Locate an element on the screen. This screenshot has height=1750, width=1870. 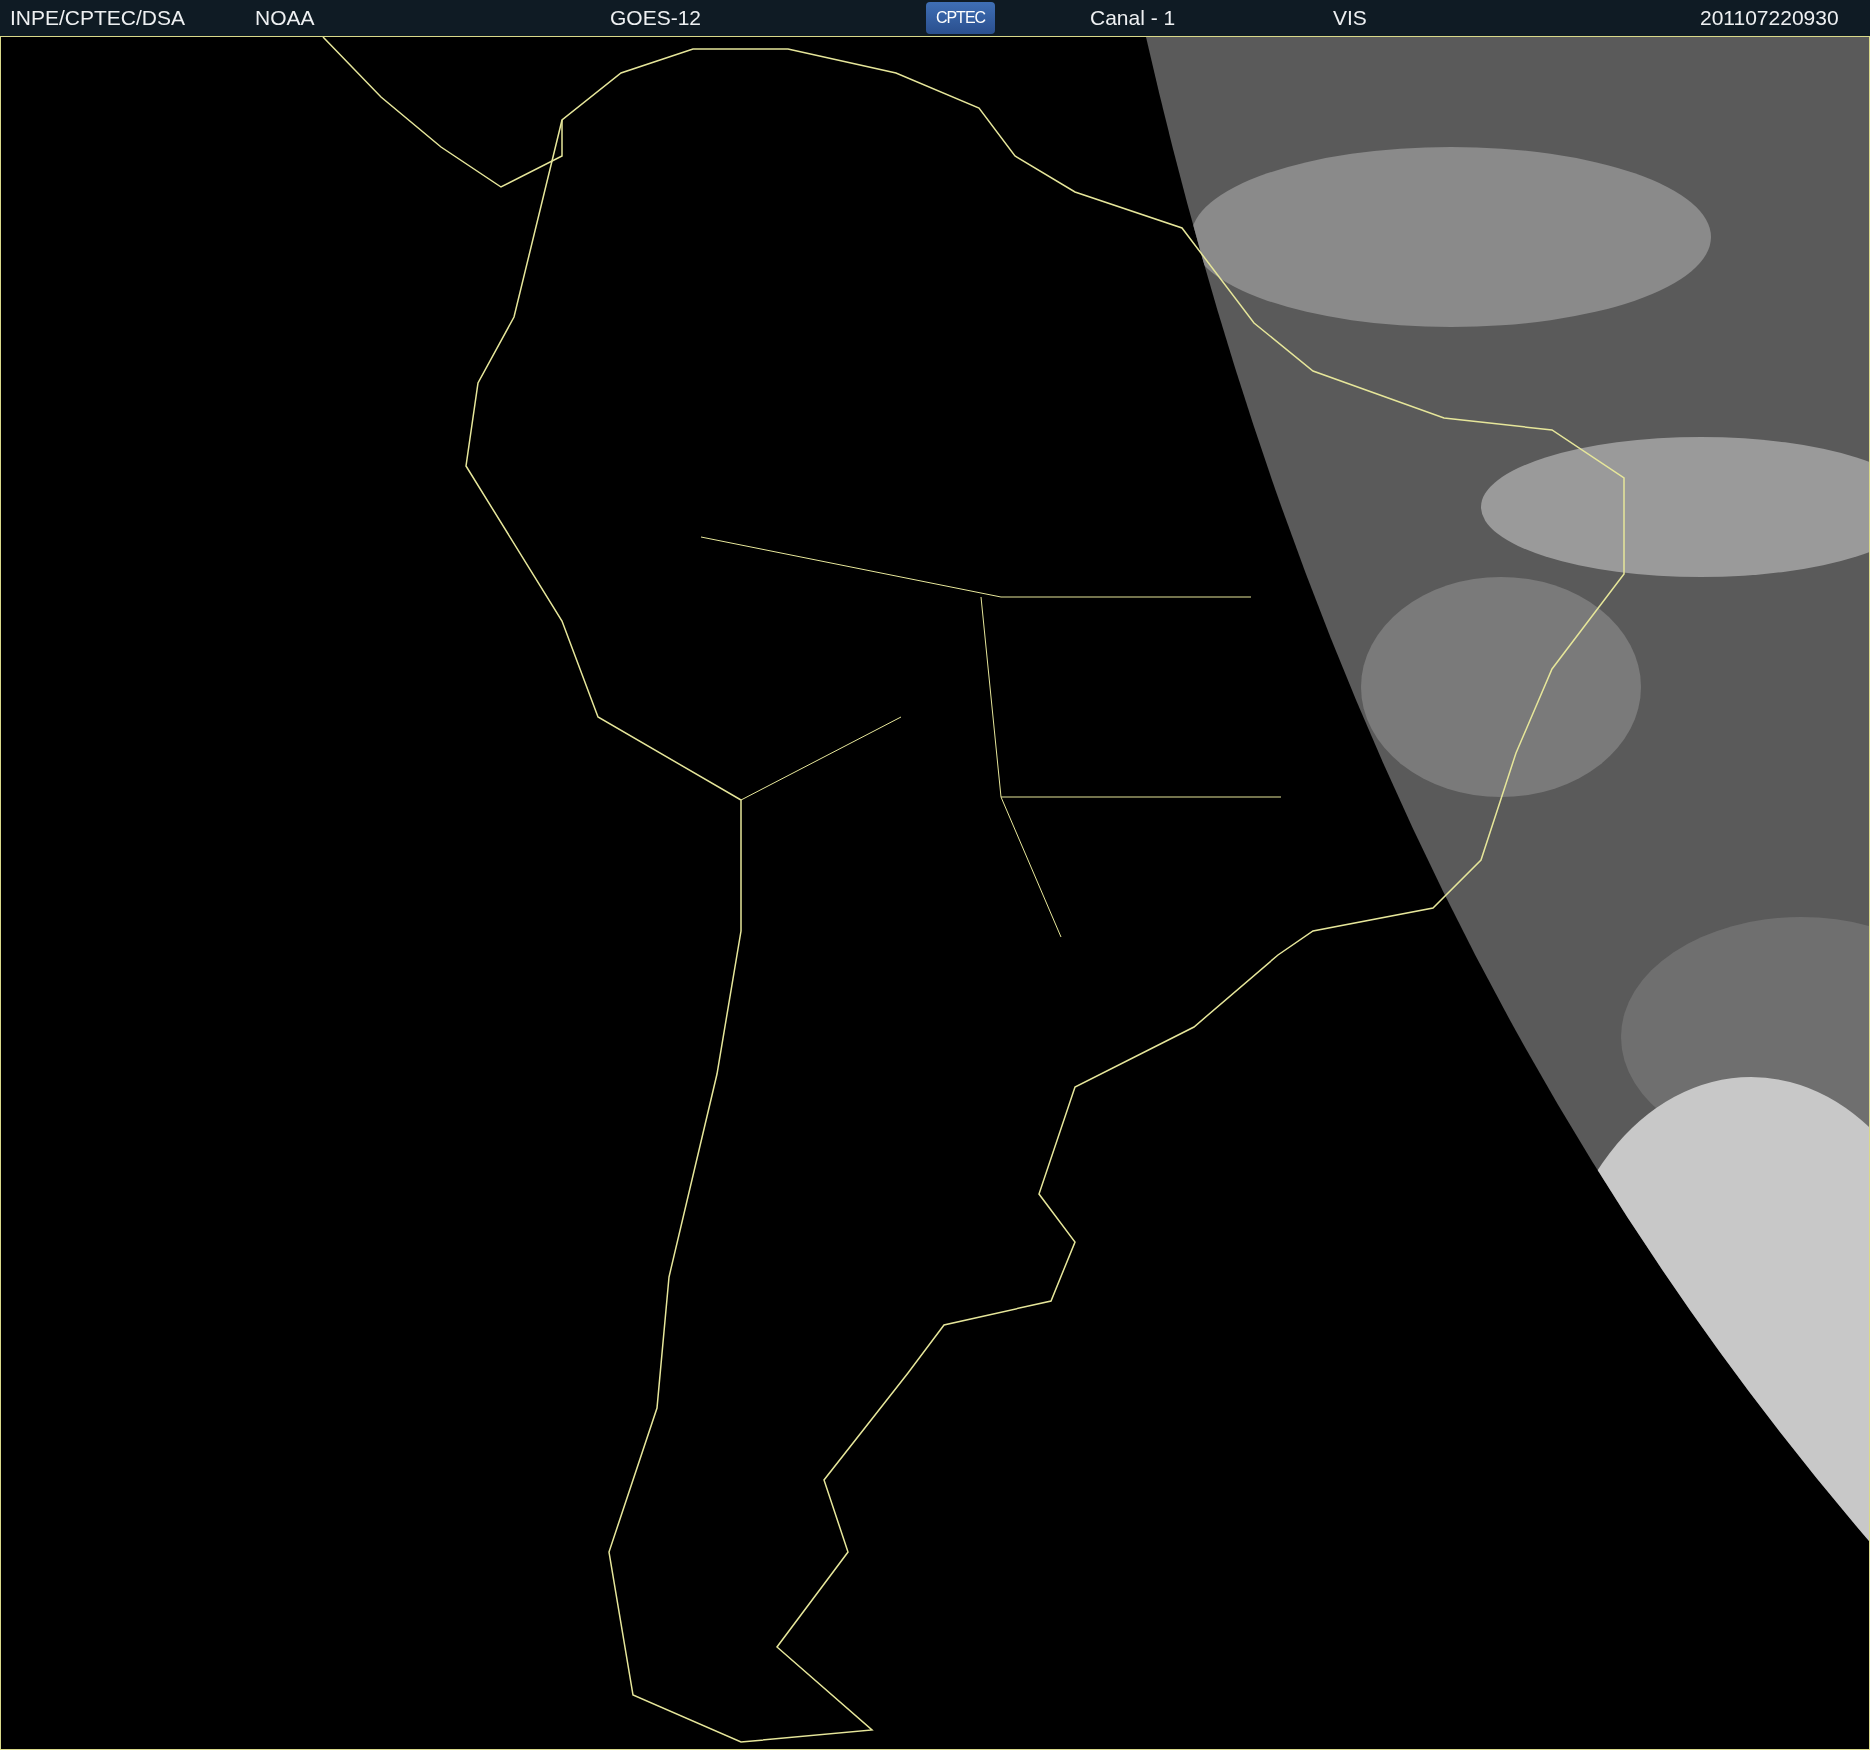
agency-label: NOAA is located at coordinates (285, 18).